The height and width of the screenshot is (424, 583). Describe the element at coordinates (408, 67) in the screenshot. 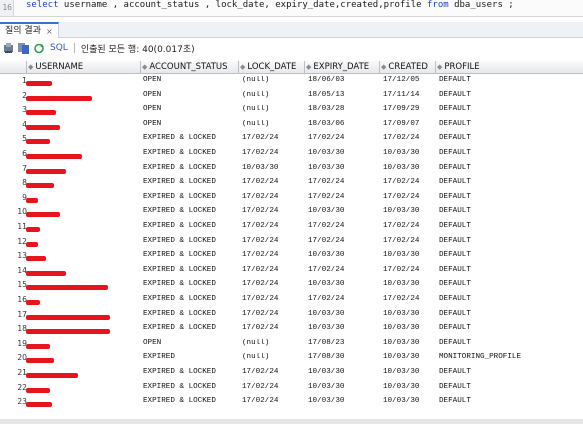

I see `column-header-created: ◆ CREATED` at that location.